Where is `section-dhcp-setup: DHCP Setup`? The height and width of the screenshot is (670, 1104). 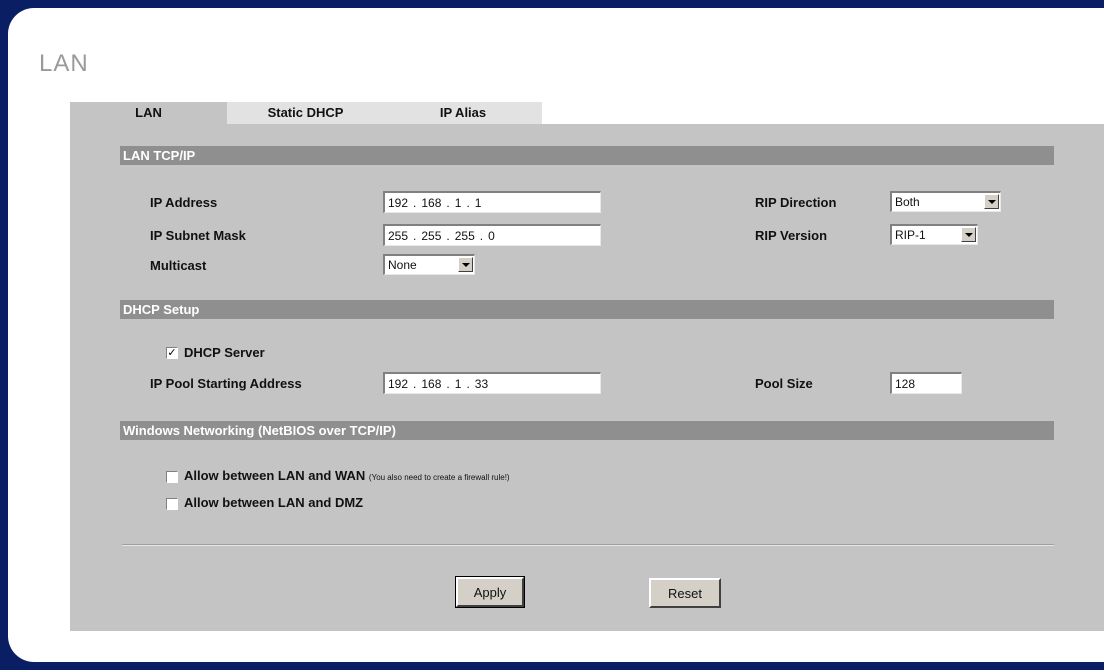
section-dhcp-setup: DHCP Setup is located at coordinates (587, 309).